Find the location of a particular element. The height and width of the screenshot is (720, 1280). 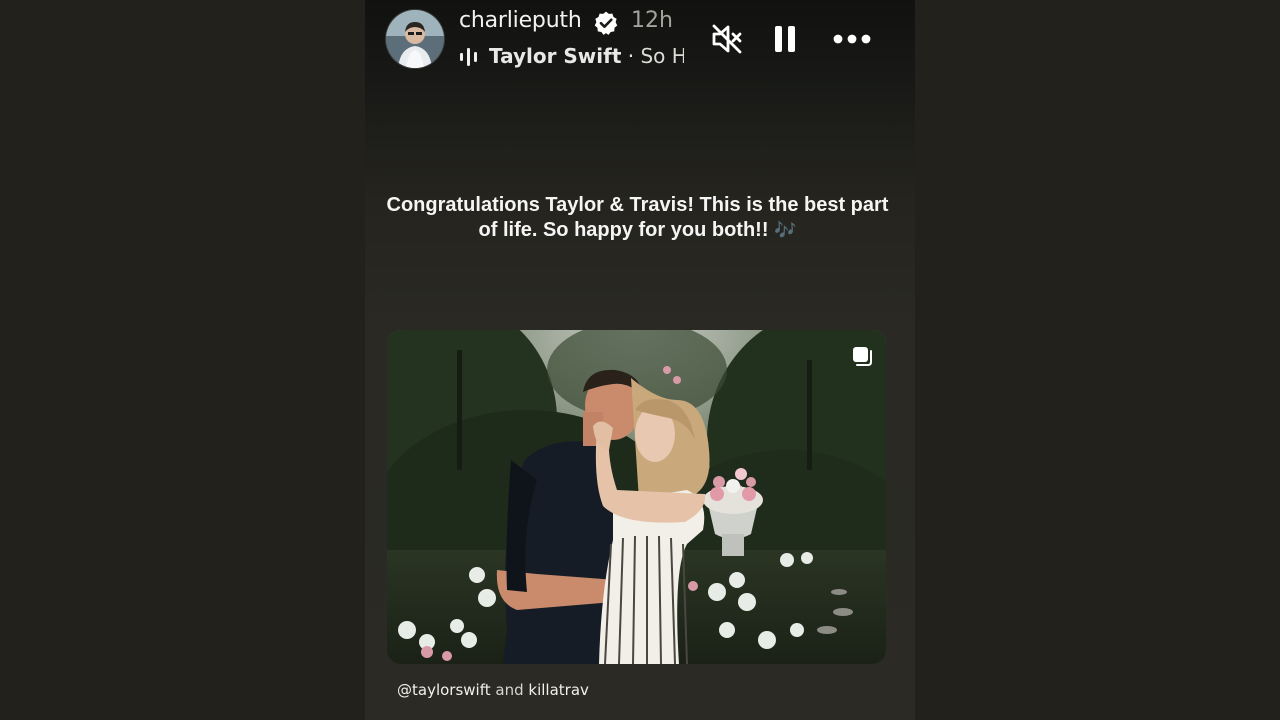

avatar-image is located at coordinates (415, 39).